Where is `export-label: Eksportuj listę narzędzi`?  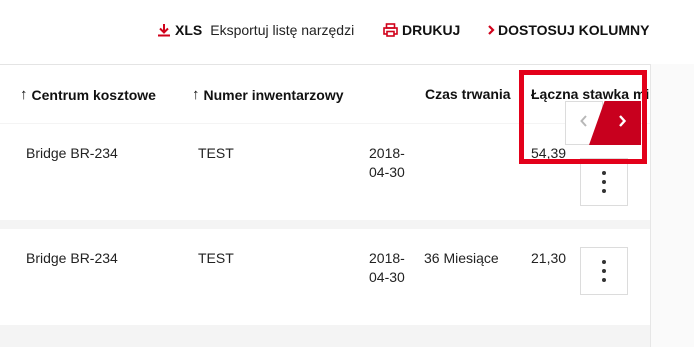 export-label: Eksportuj listę narzędzi is located at coordinates (282, 30).